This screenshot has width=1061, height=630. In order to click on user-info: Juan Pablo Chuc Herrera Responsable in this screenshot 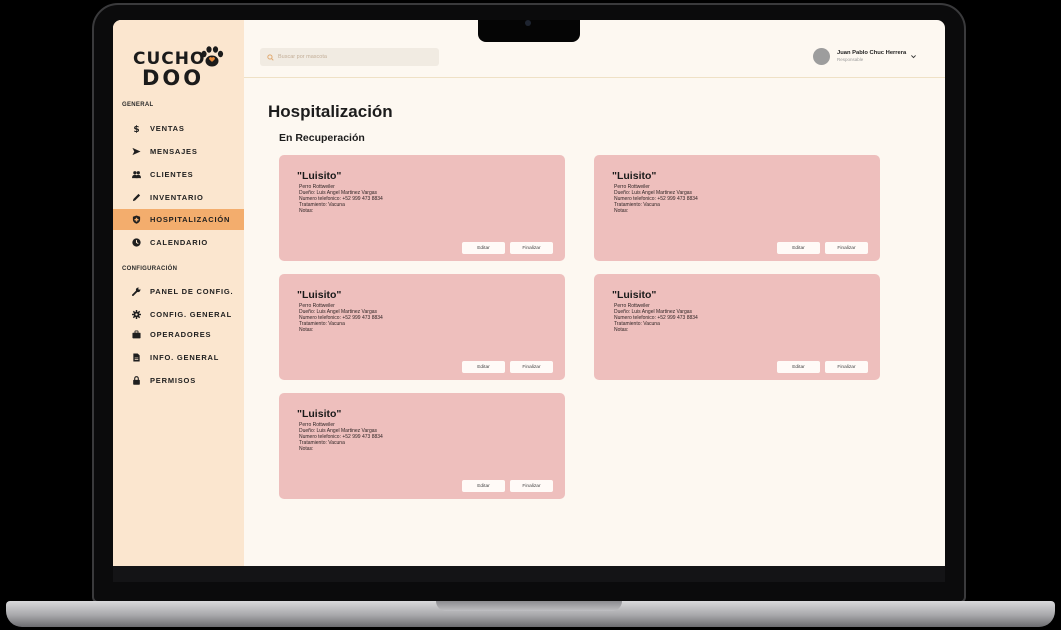, I will do `click(871, 56)`.